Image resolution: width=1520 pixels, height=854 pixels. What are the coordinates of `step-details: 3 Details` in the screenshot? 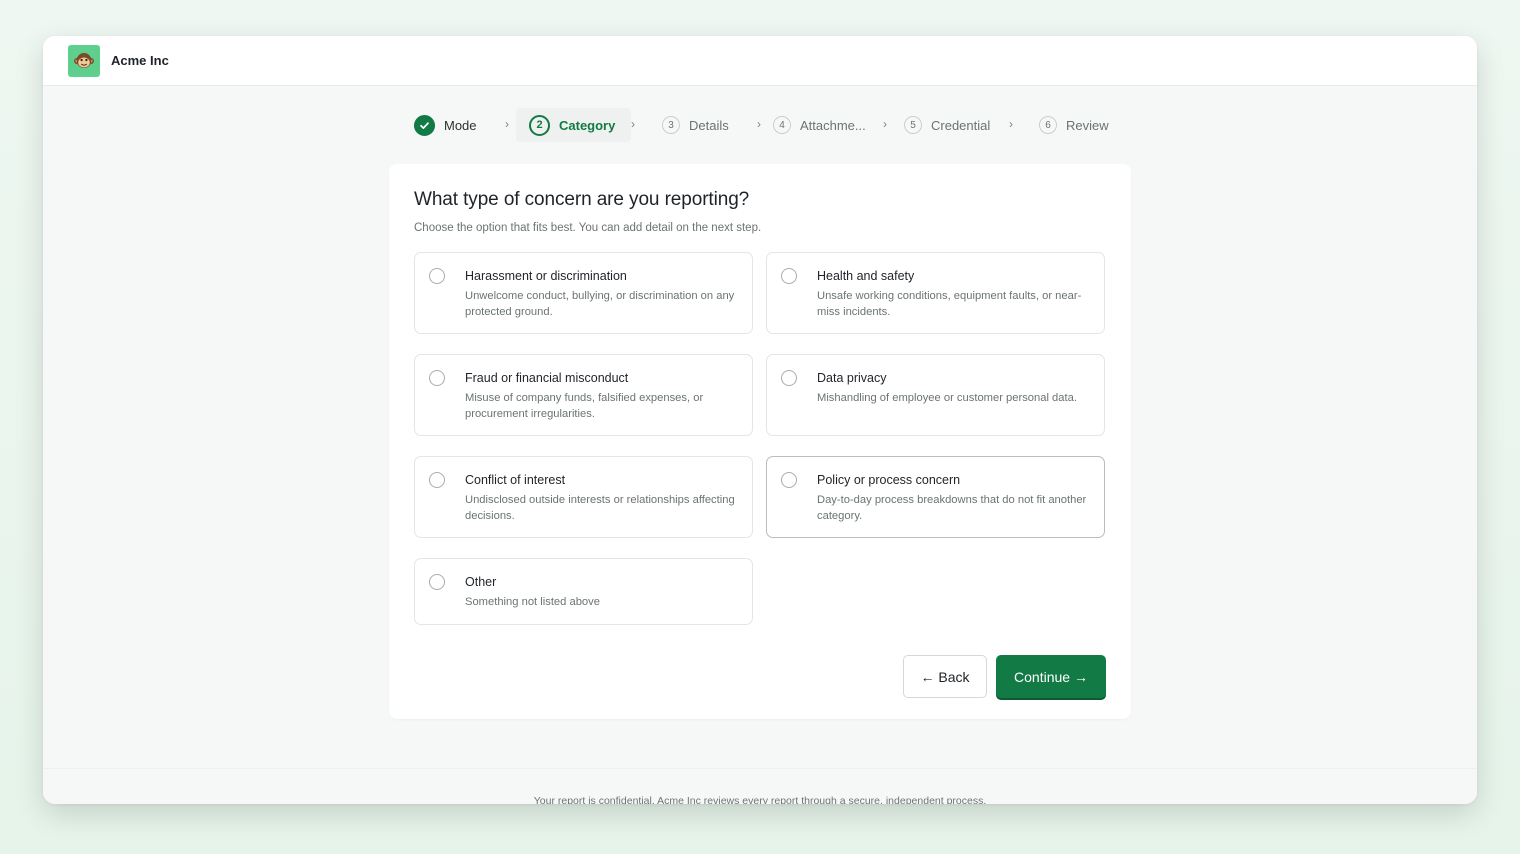 It's located at (695, 125).